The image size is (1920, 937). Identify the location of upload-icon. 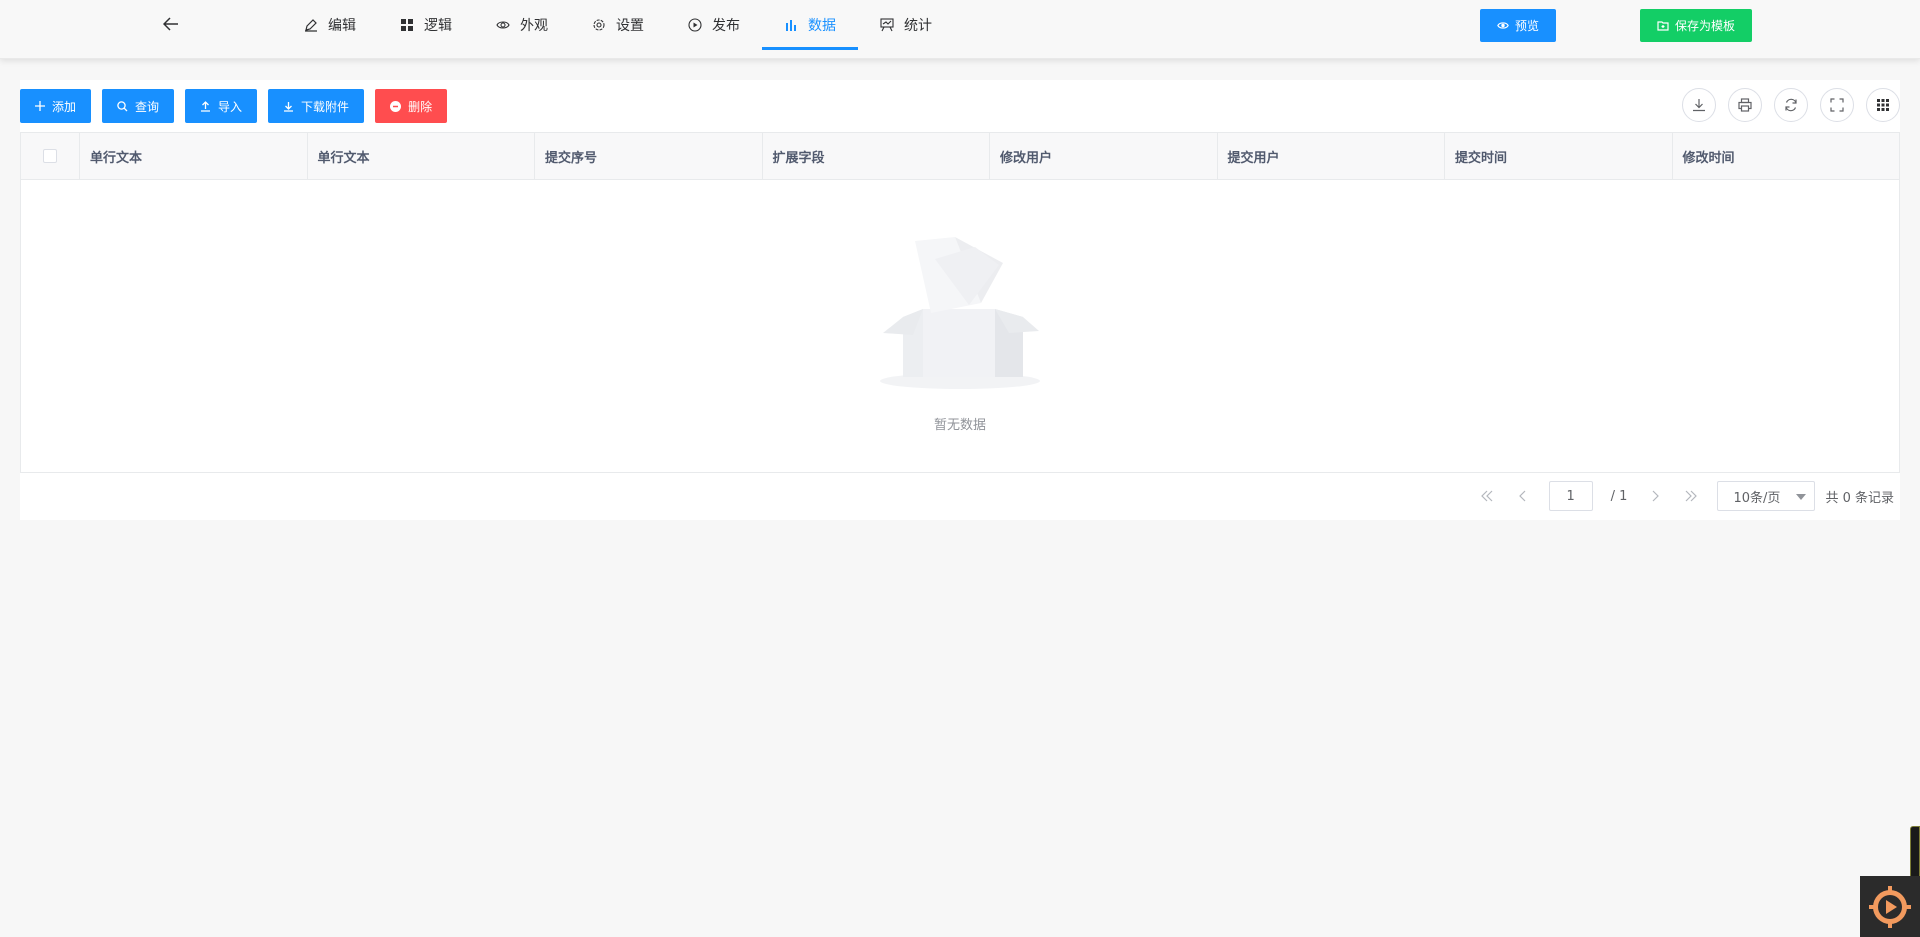
(206, 106).